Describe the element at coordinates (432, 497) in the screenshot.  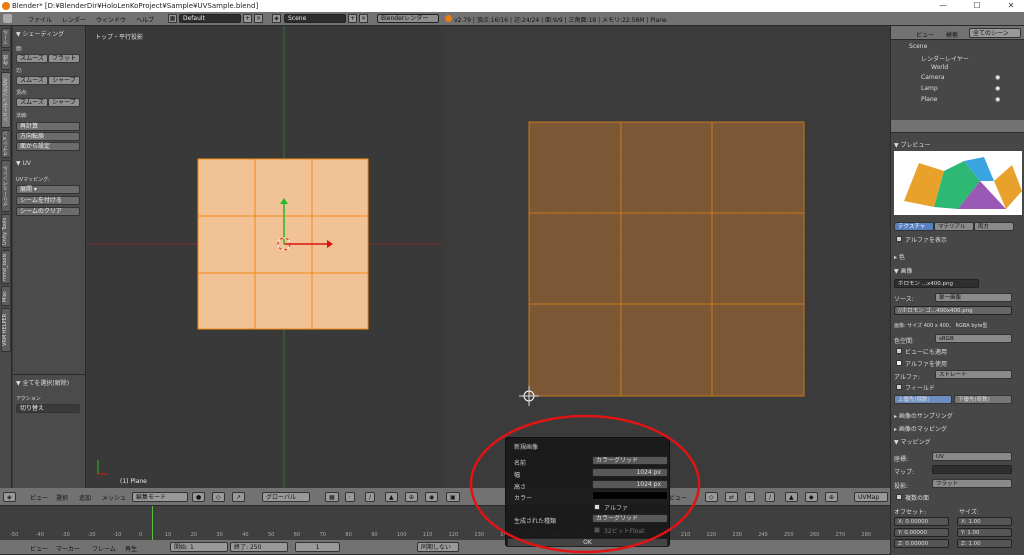
I see `render-icon: ◉` at that location.